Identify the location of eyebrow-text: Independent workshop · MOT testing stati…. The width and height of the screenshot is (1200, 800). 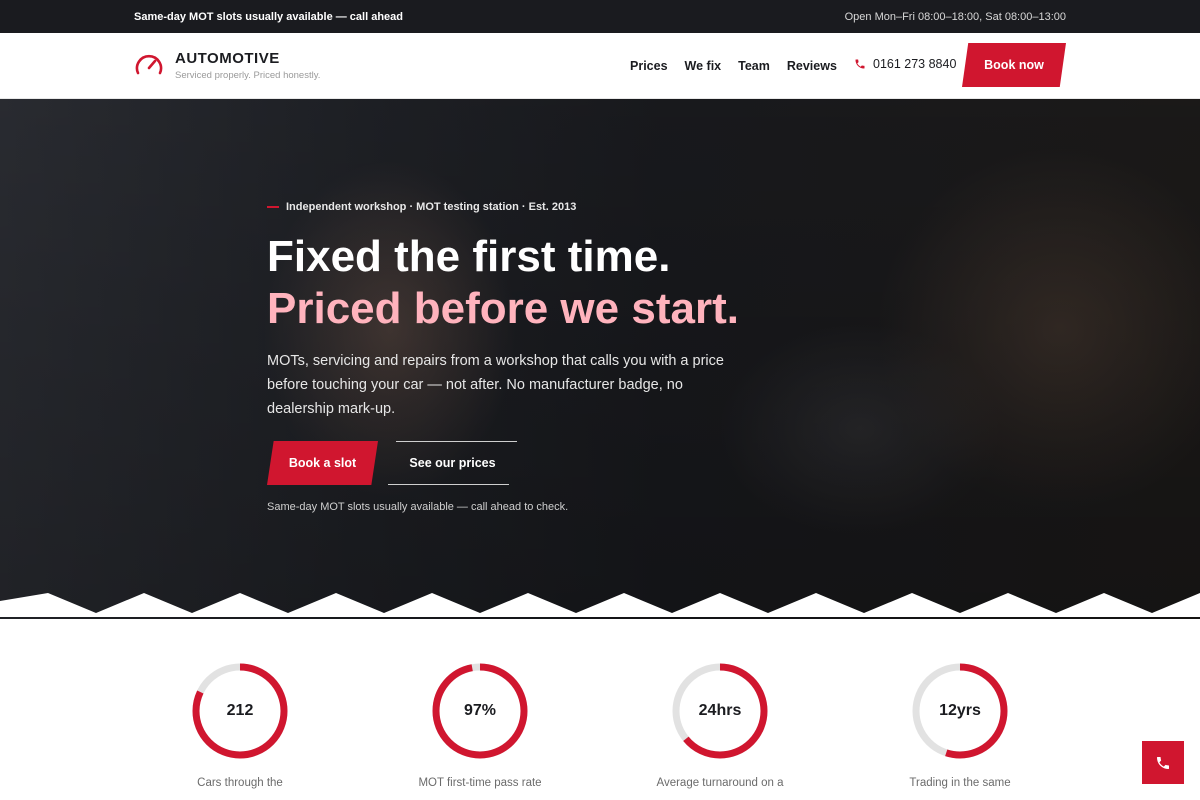
(431, 207).